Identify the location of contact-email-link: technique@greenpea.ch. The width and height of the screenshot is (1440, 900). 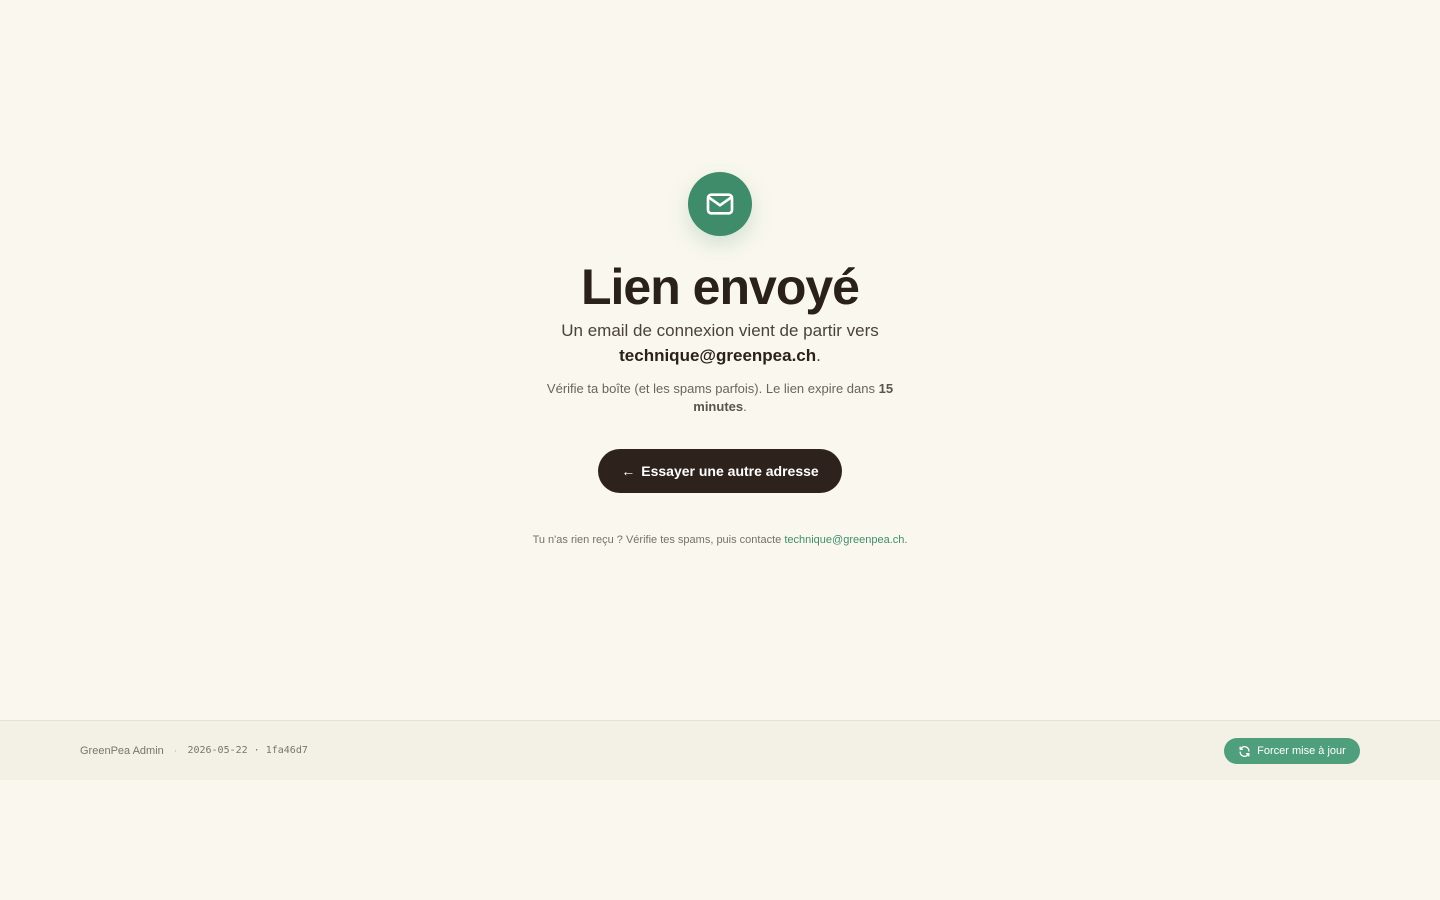
(844, 540).